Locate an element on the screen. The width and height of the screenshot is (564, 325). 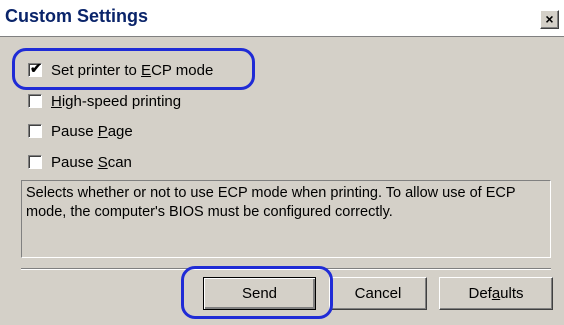
option-pause-page: Pause Page is located at coordinates (80, 131).